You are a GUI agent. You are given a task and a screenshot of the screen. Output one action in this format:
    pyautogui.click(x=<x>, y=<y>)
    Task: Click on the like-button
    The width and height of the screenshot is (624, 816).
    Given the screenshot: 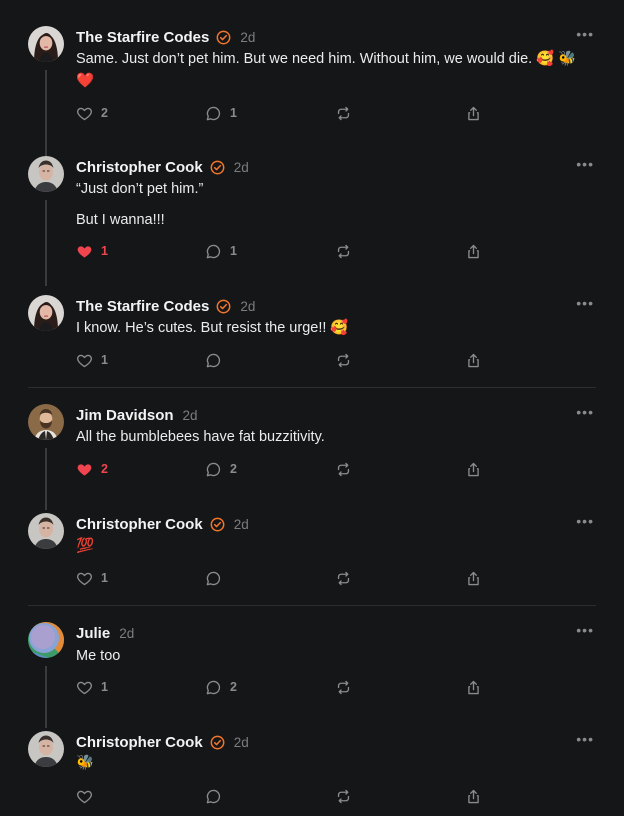 What is the action you would take?
    pyautogui.click(x=88, y=796)
    